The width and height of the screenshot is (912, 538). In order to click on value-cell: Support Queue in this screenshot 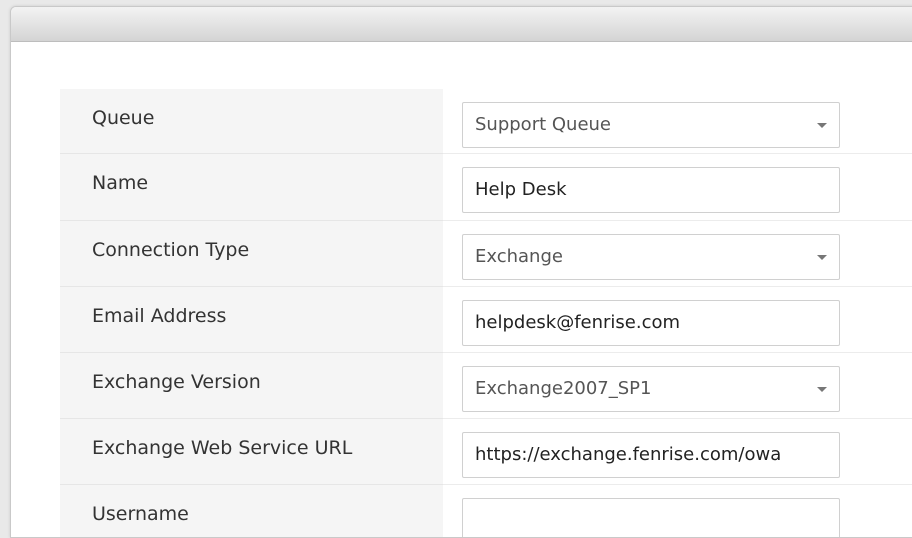, I will do `click(677, 121)`.